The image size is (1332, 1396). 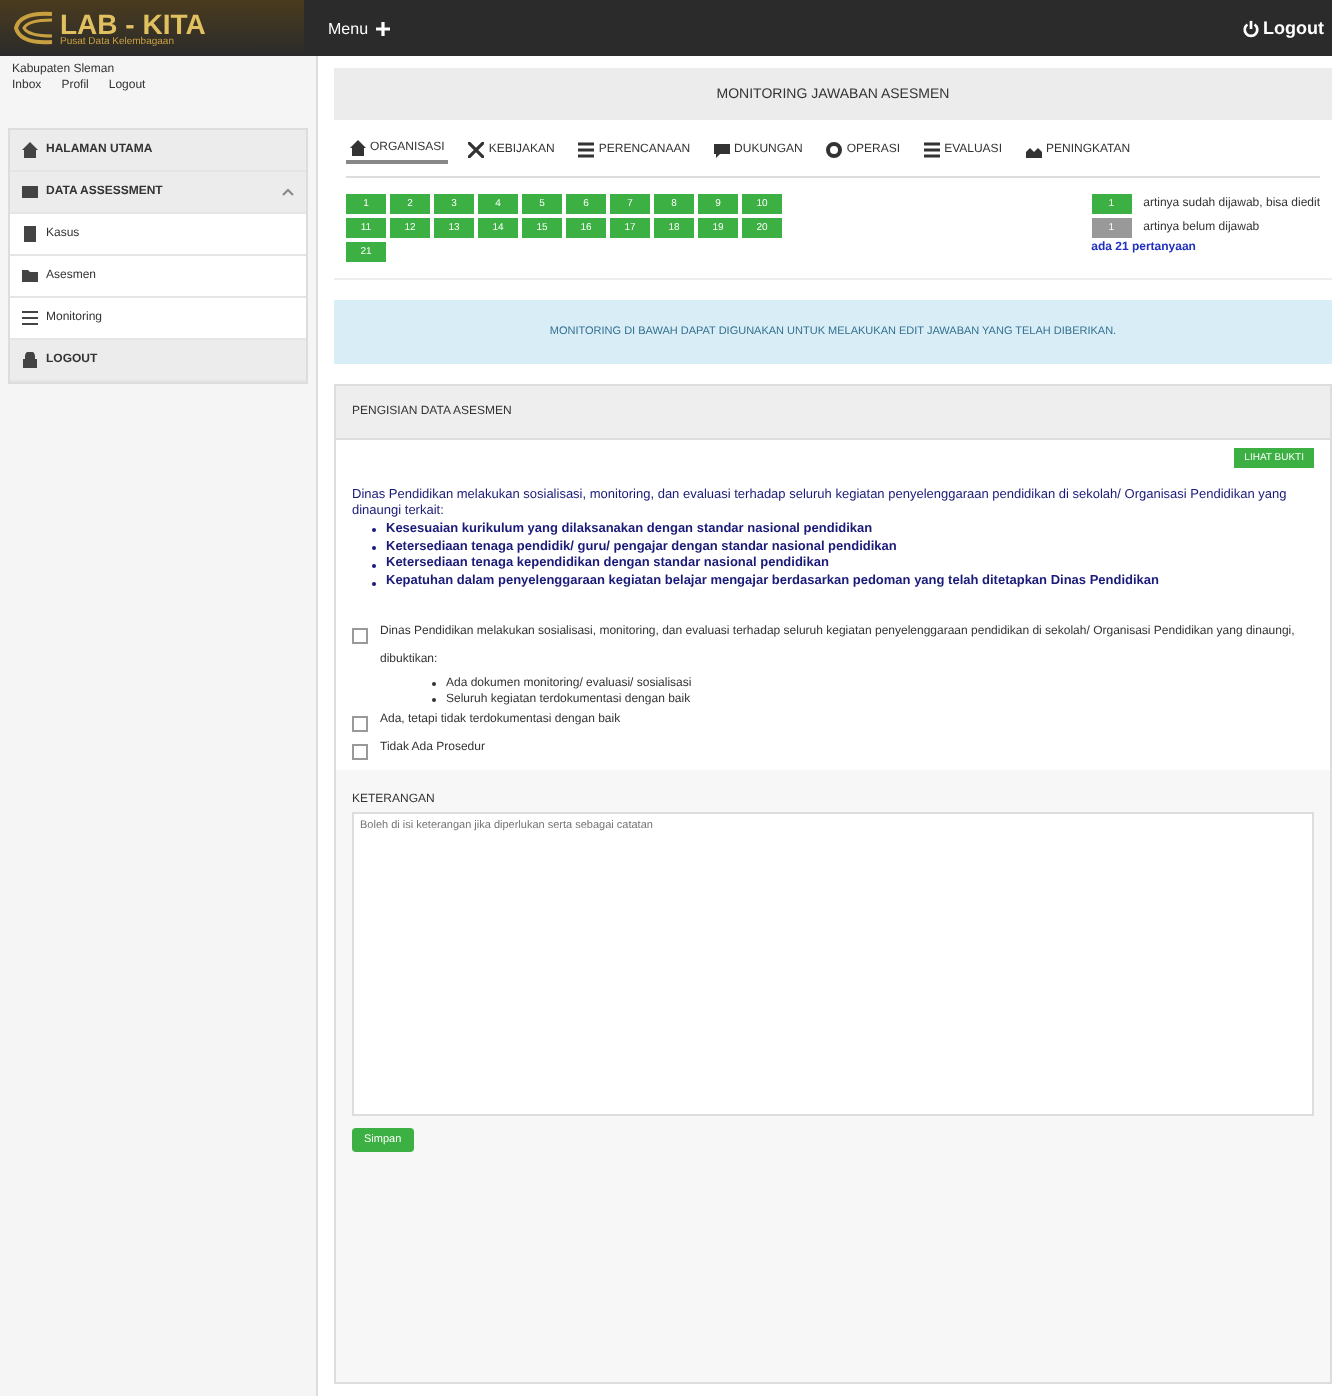 What do you see at coordinates (383, 28) in the screenshot?
I see `plus-icon` at bounding box center [383, 28].